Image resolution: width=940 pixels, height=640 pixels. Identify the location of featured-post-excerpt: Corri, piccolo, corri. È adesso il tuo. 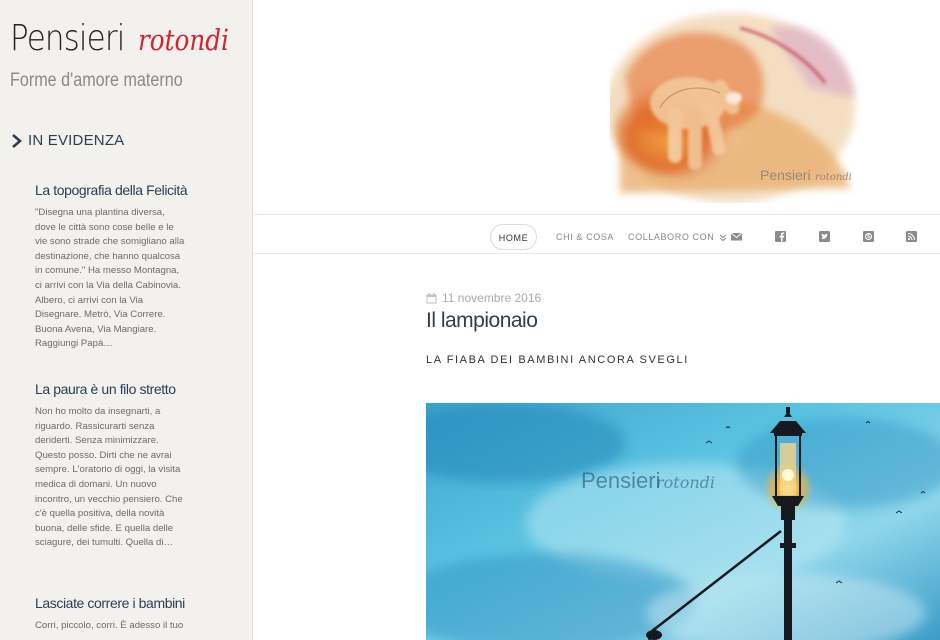
(109, 625).